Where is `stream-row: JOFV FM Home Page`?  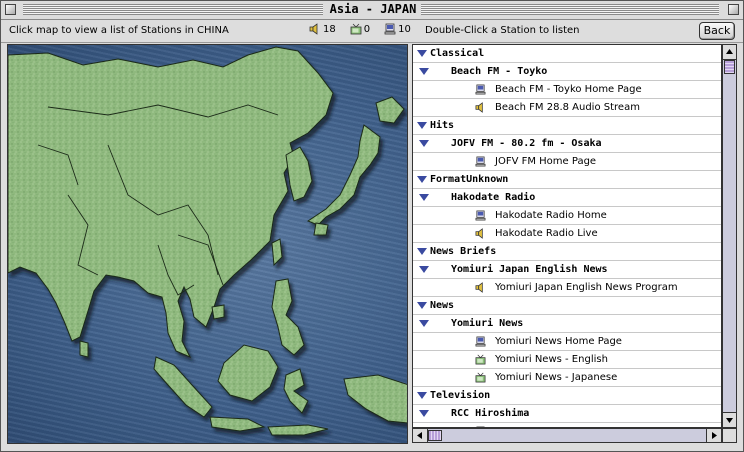
stream-row: JOFV FM Home Page is located at coordinates (567, 162).